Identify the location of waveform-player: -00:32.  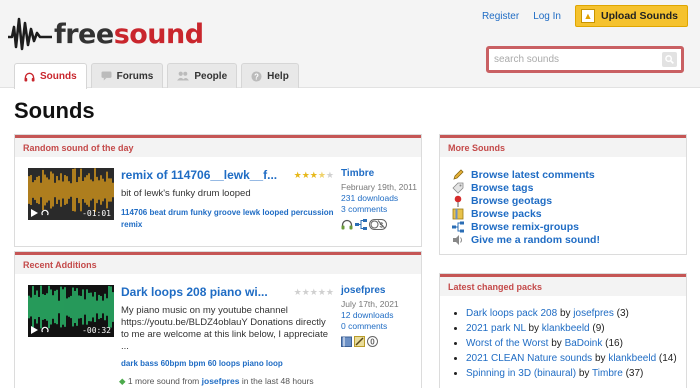
(71, 311).